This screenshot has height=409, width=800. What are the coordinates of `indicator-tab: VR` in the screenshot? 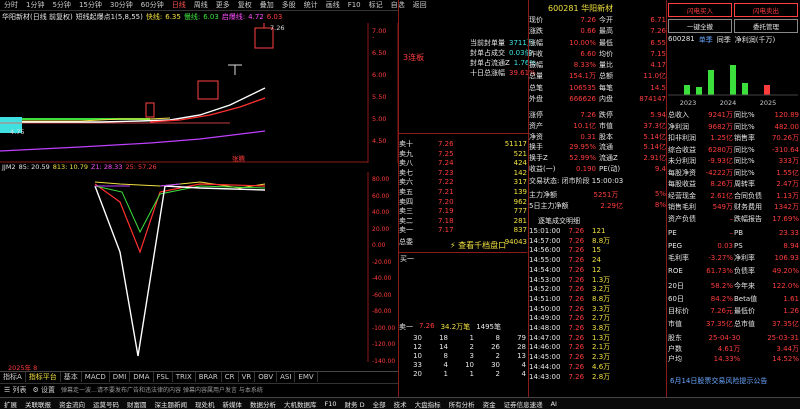 It's located at (247, 377).